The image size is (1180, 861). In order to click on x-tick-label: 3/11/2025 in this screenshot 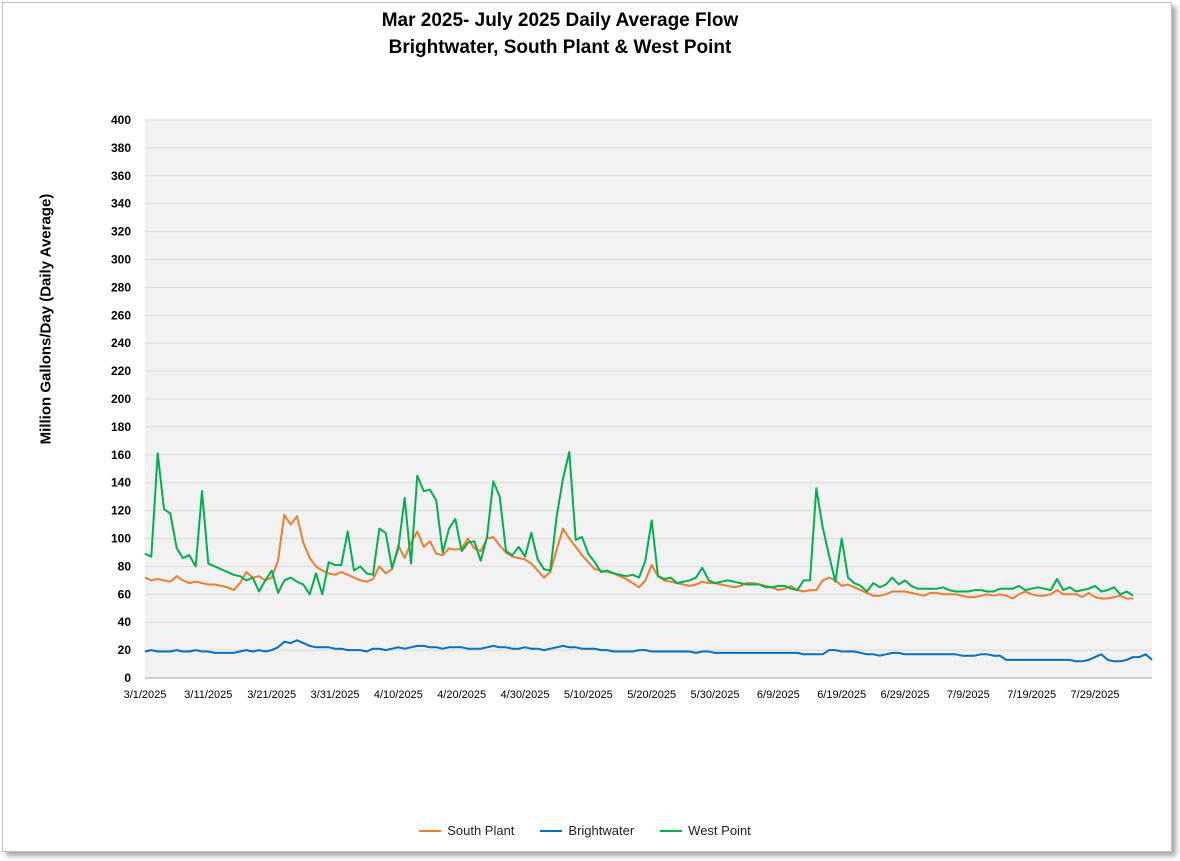, I will do `click(208, 695)`.